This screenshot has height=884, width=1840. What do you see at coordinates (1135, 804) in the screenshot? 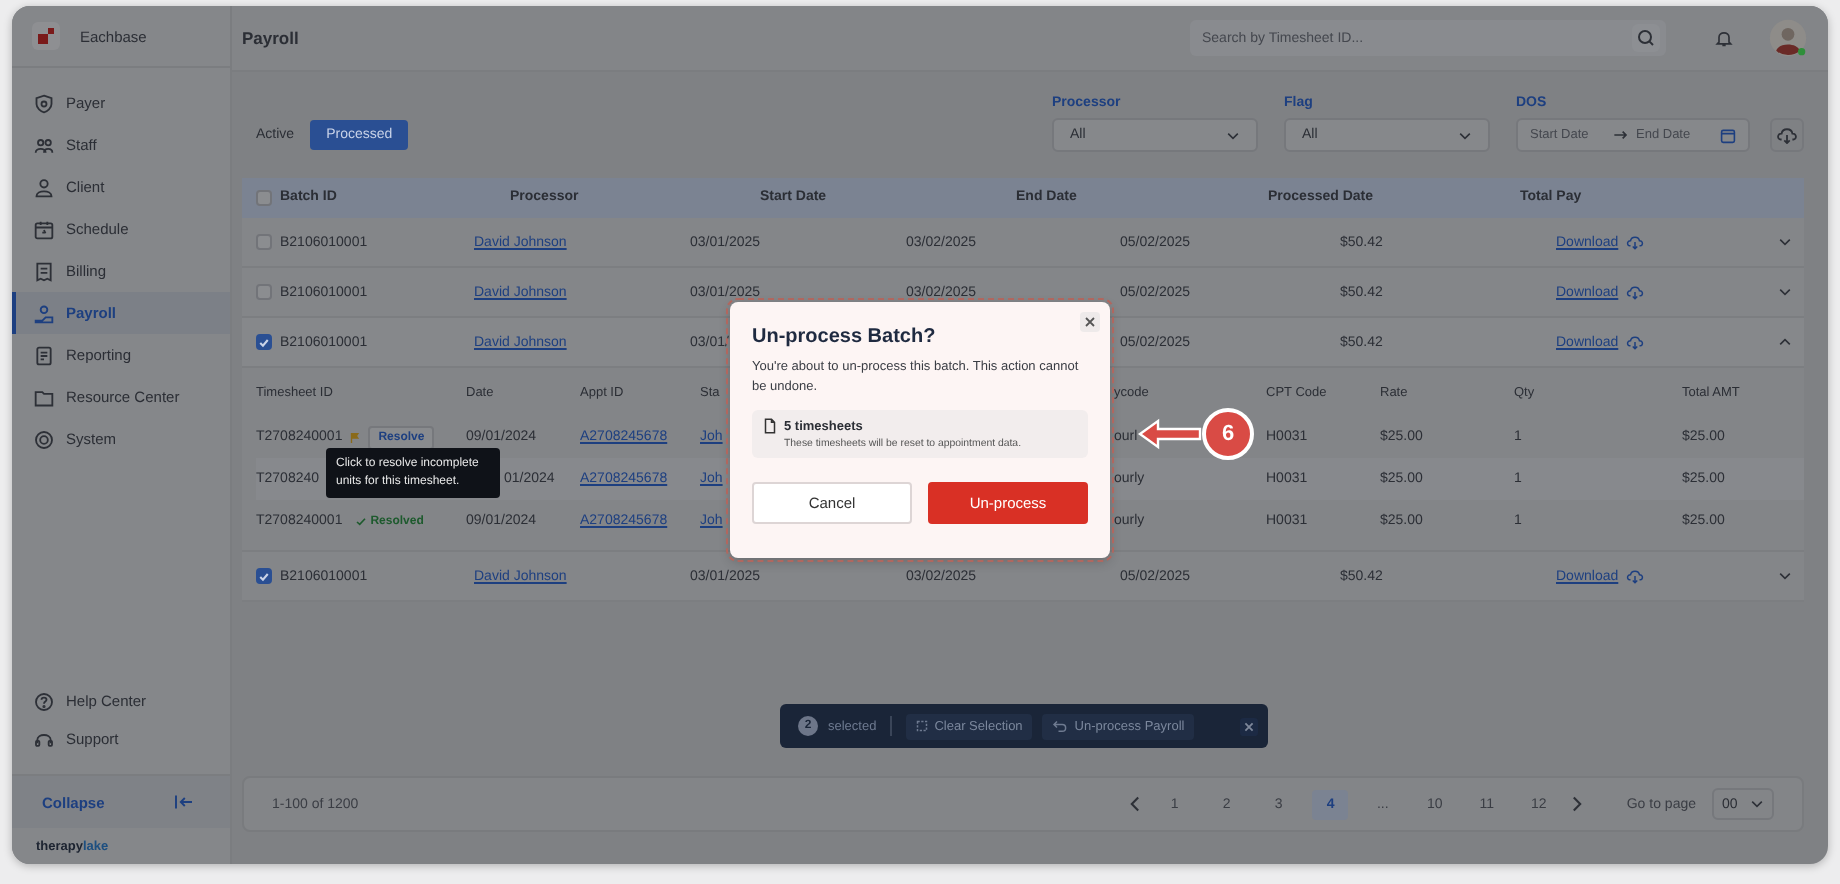
I see `chevron-left-icon` at bounding box center [1135, 804].